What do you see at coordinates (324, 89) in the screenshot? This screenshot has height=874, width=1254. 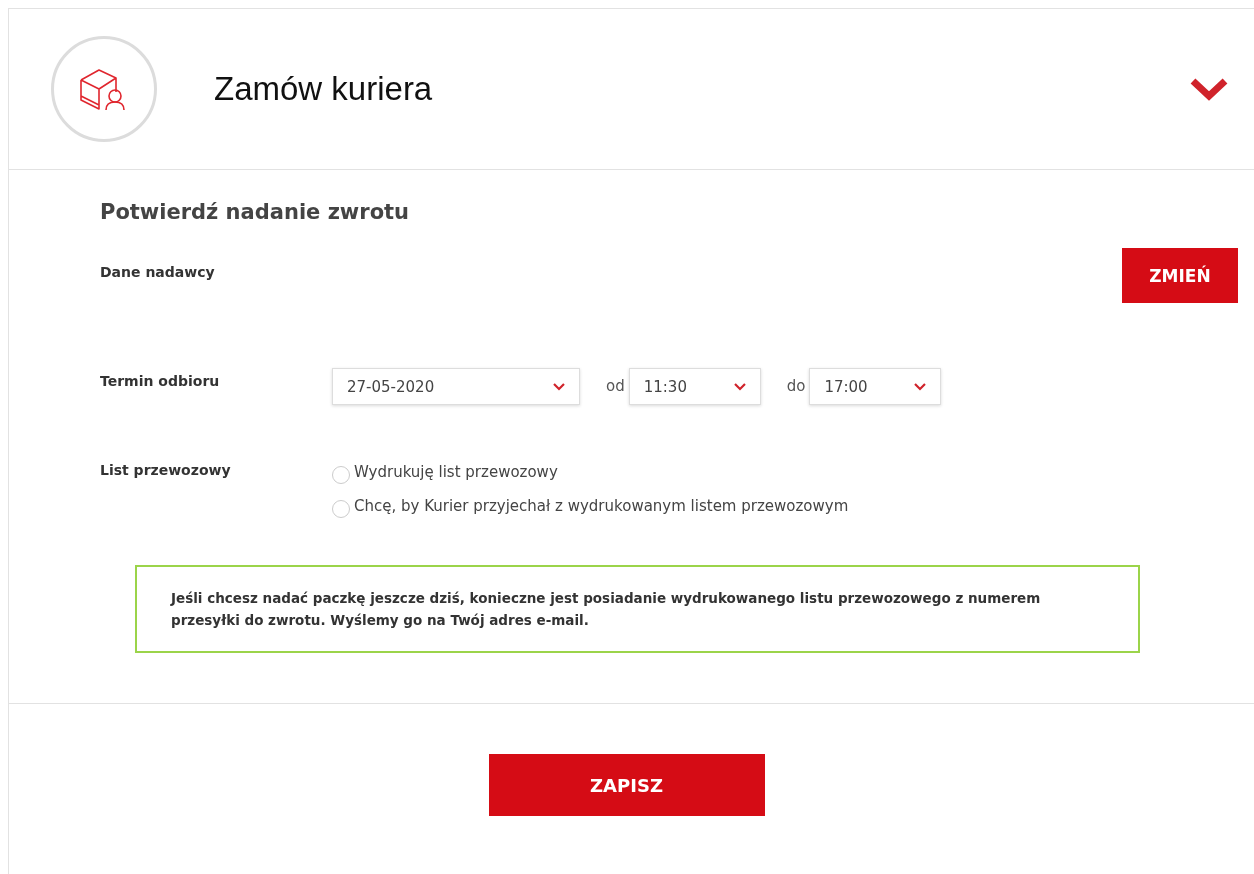 I see `card-title: Zamów kuriera` at bounding box center [324, 89].